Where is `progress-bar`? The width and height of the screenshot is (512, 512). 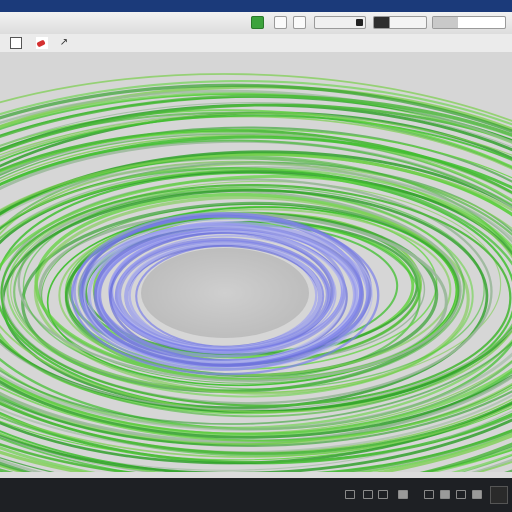 progress-bar is located at coordinates (469, 22).